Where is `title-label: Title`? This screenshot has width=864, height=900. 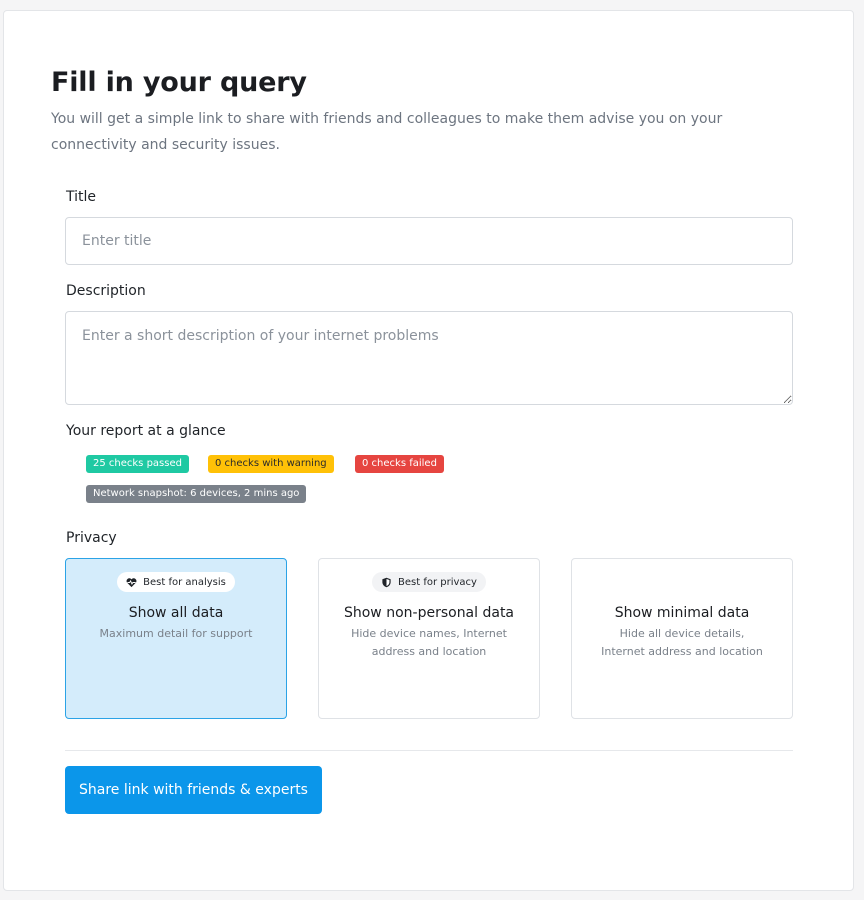
title-label: Title is located at coordinates (81, 197).